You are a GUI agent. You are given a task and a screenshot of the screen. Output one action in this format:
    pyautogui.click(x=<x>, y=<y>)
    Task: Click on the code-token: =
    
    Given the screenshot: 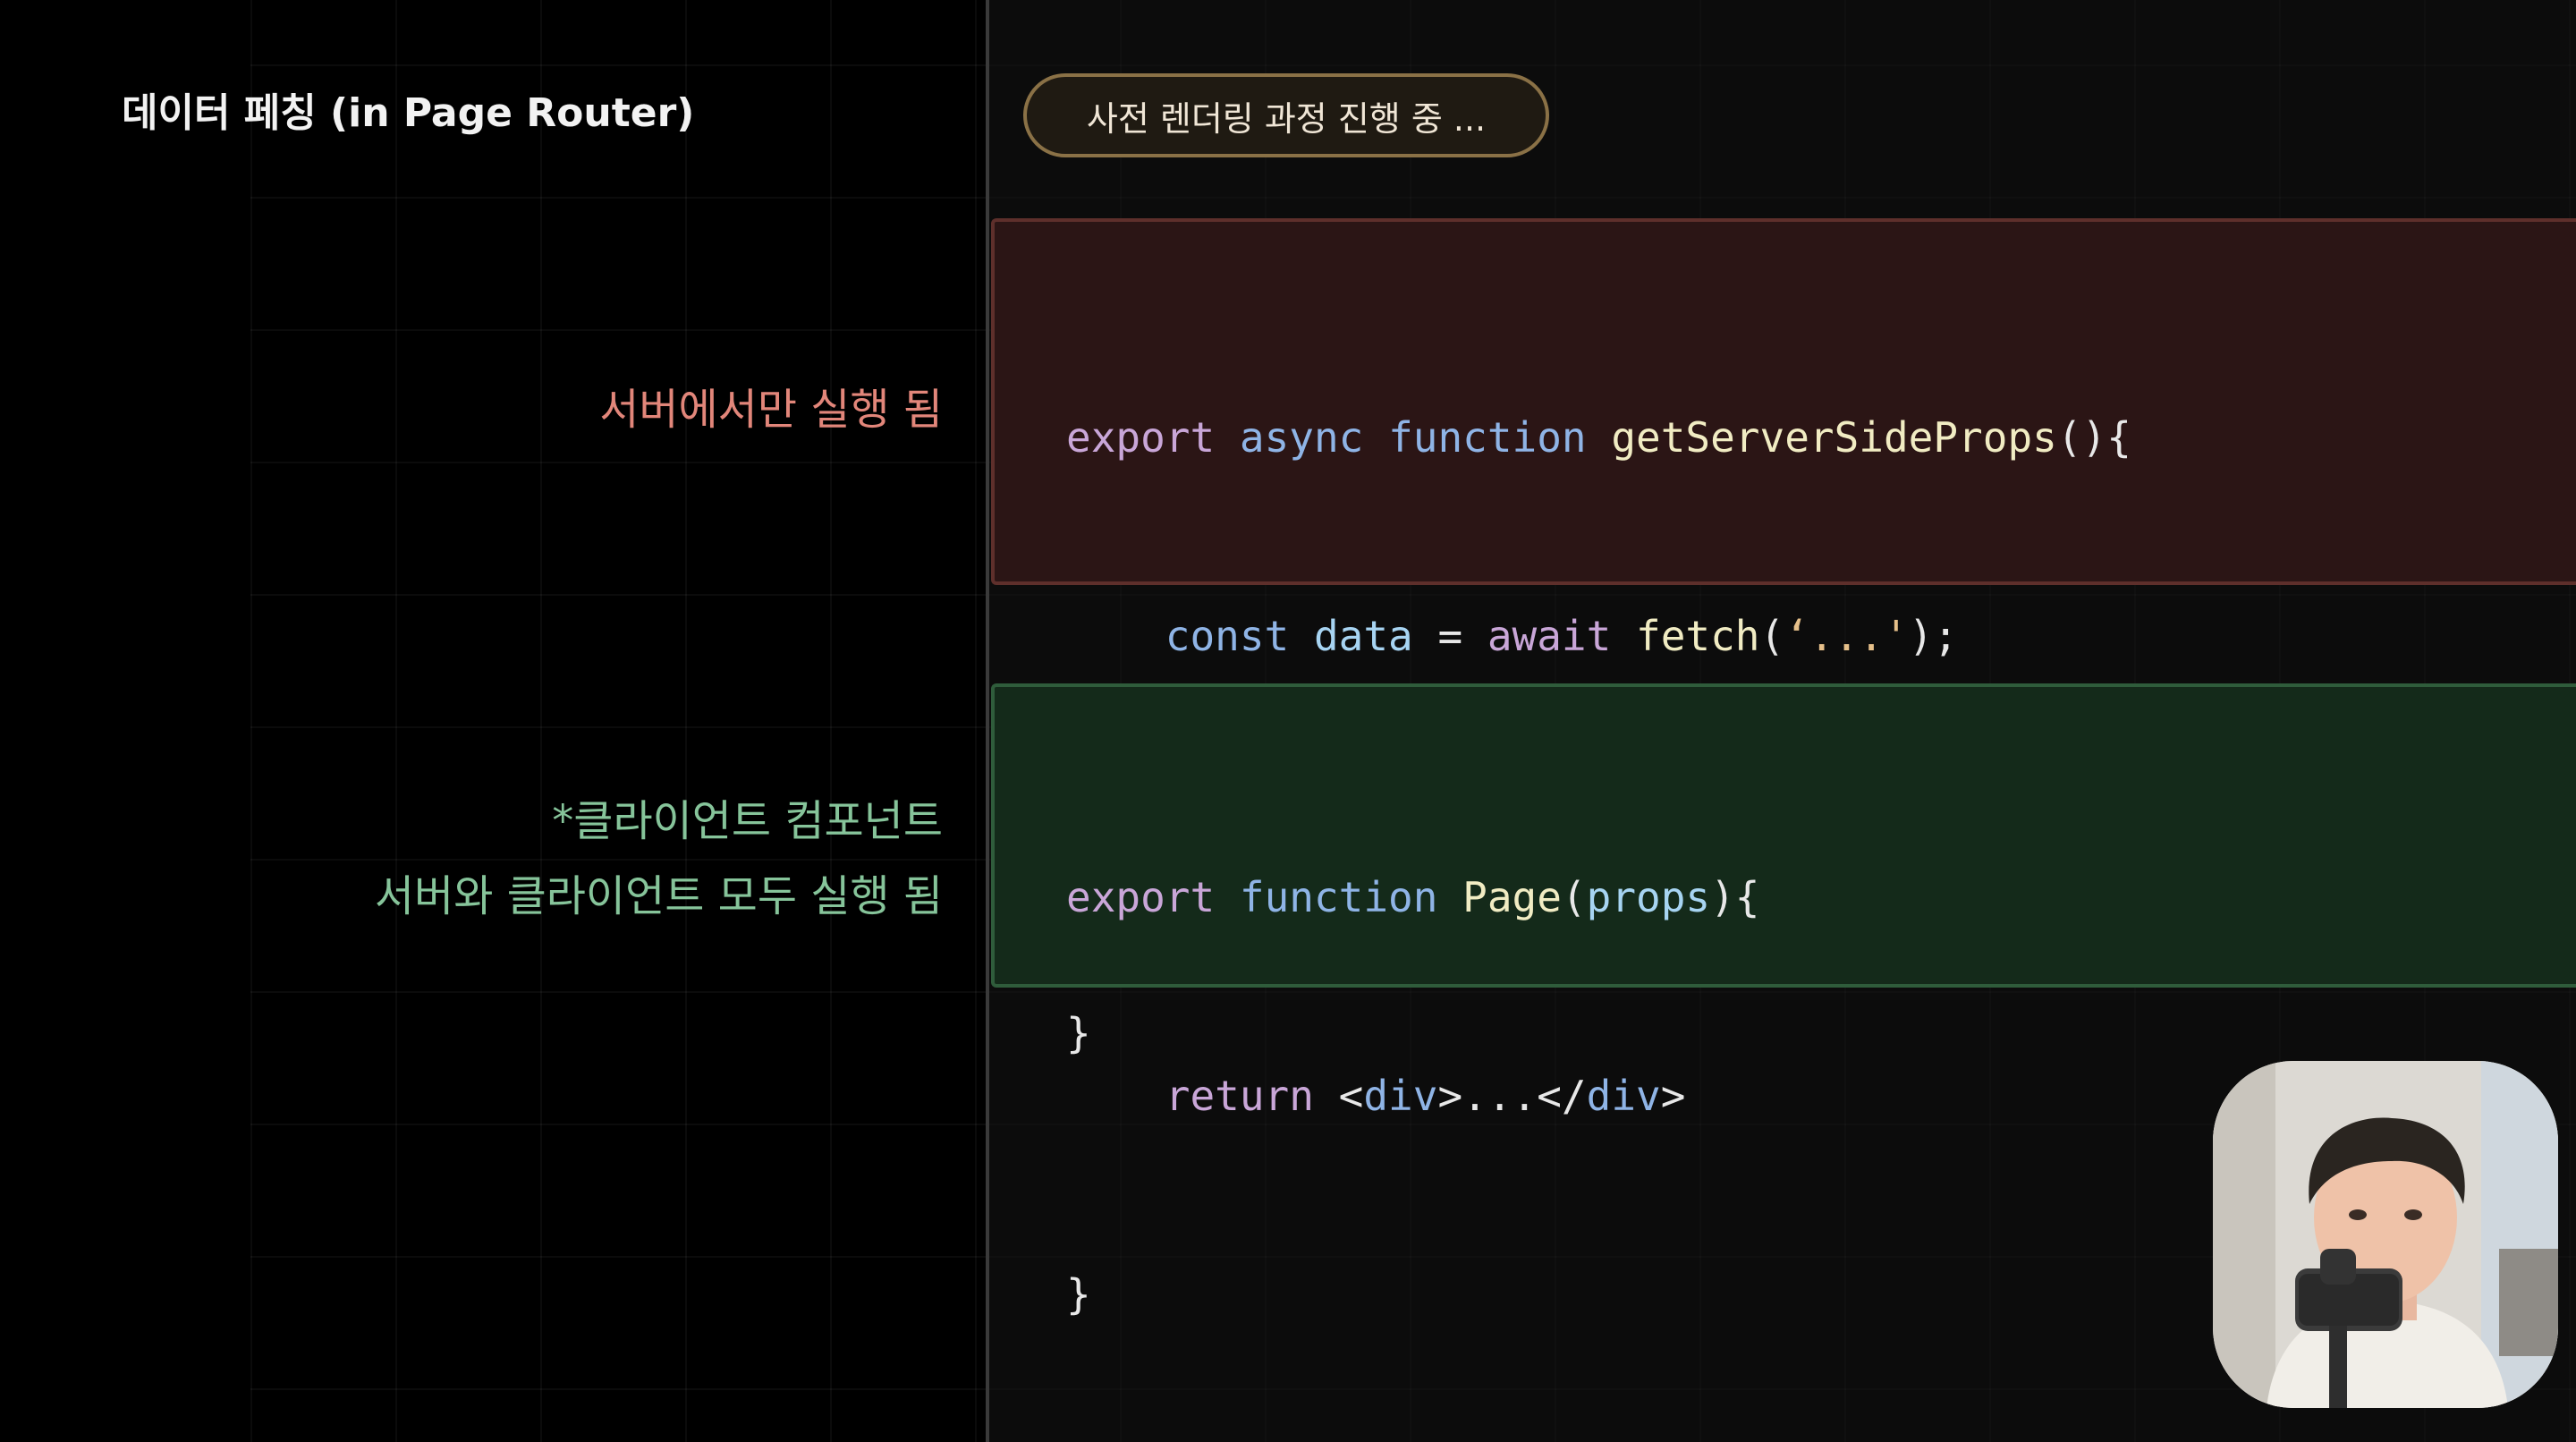 What is the action you would take?
    pyautogui.click(x=1449, y=636)
    